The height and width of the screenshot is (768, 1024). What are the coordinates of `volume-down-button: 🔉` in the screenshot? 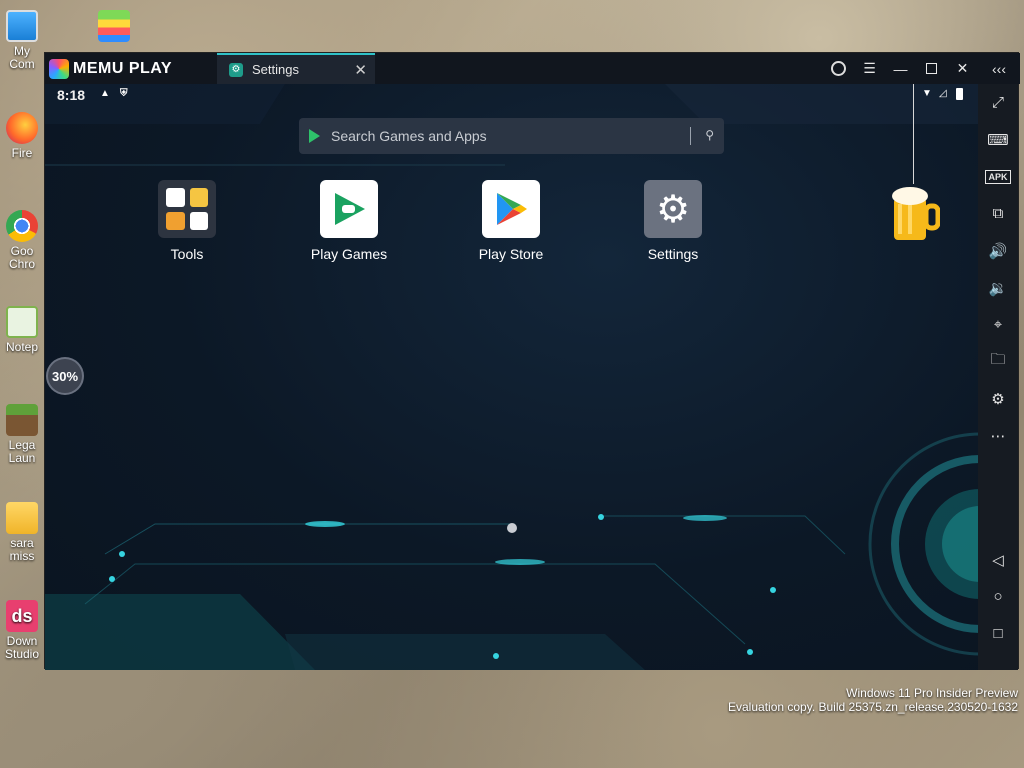 It's located at (998, 287).